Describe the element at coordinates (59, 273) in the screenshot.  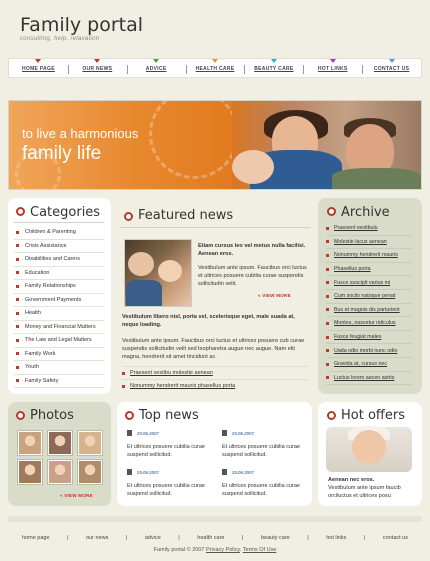
I see `category-item: Education` at that location.